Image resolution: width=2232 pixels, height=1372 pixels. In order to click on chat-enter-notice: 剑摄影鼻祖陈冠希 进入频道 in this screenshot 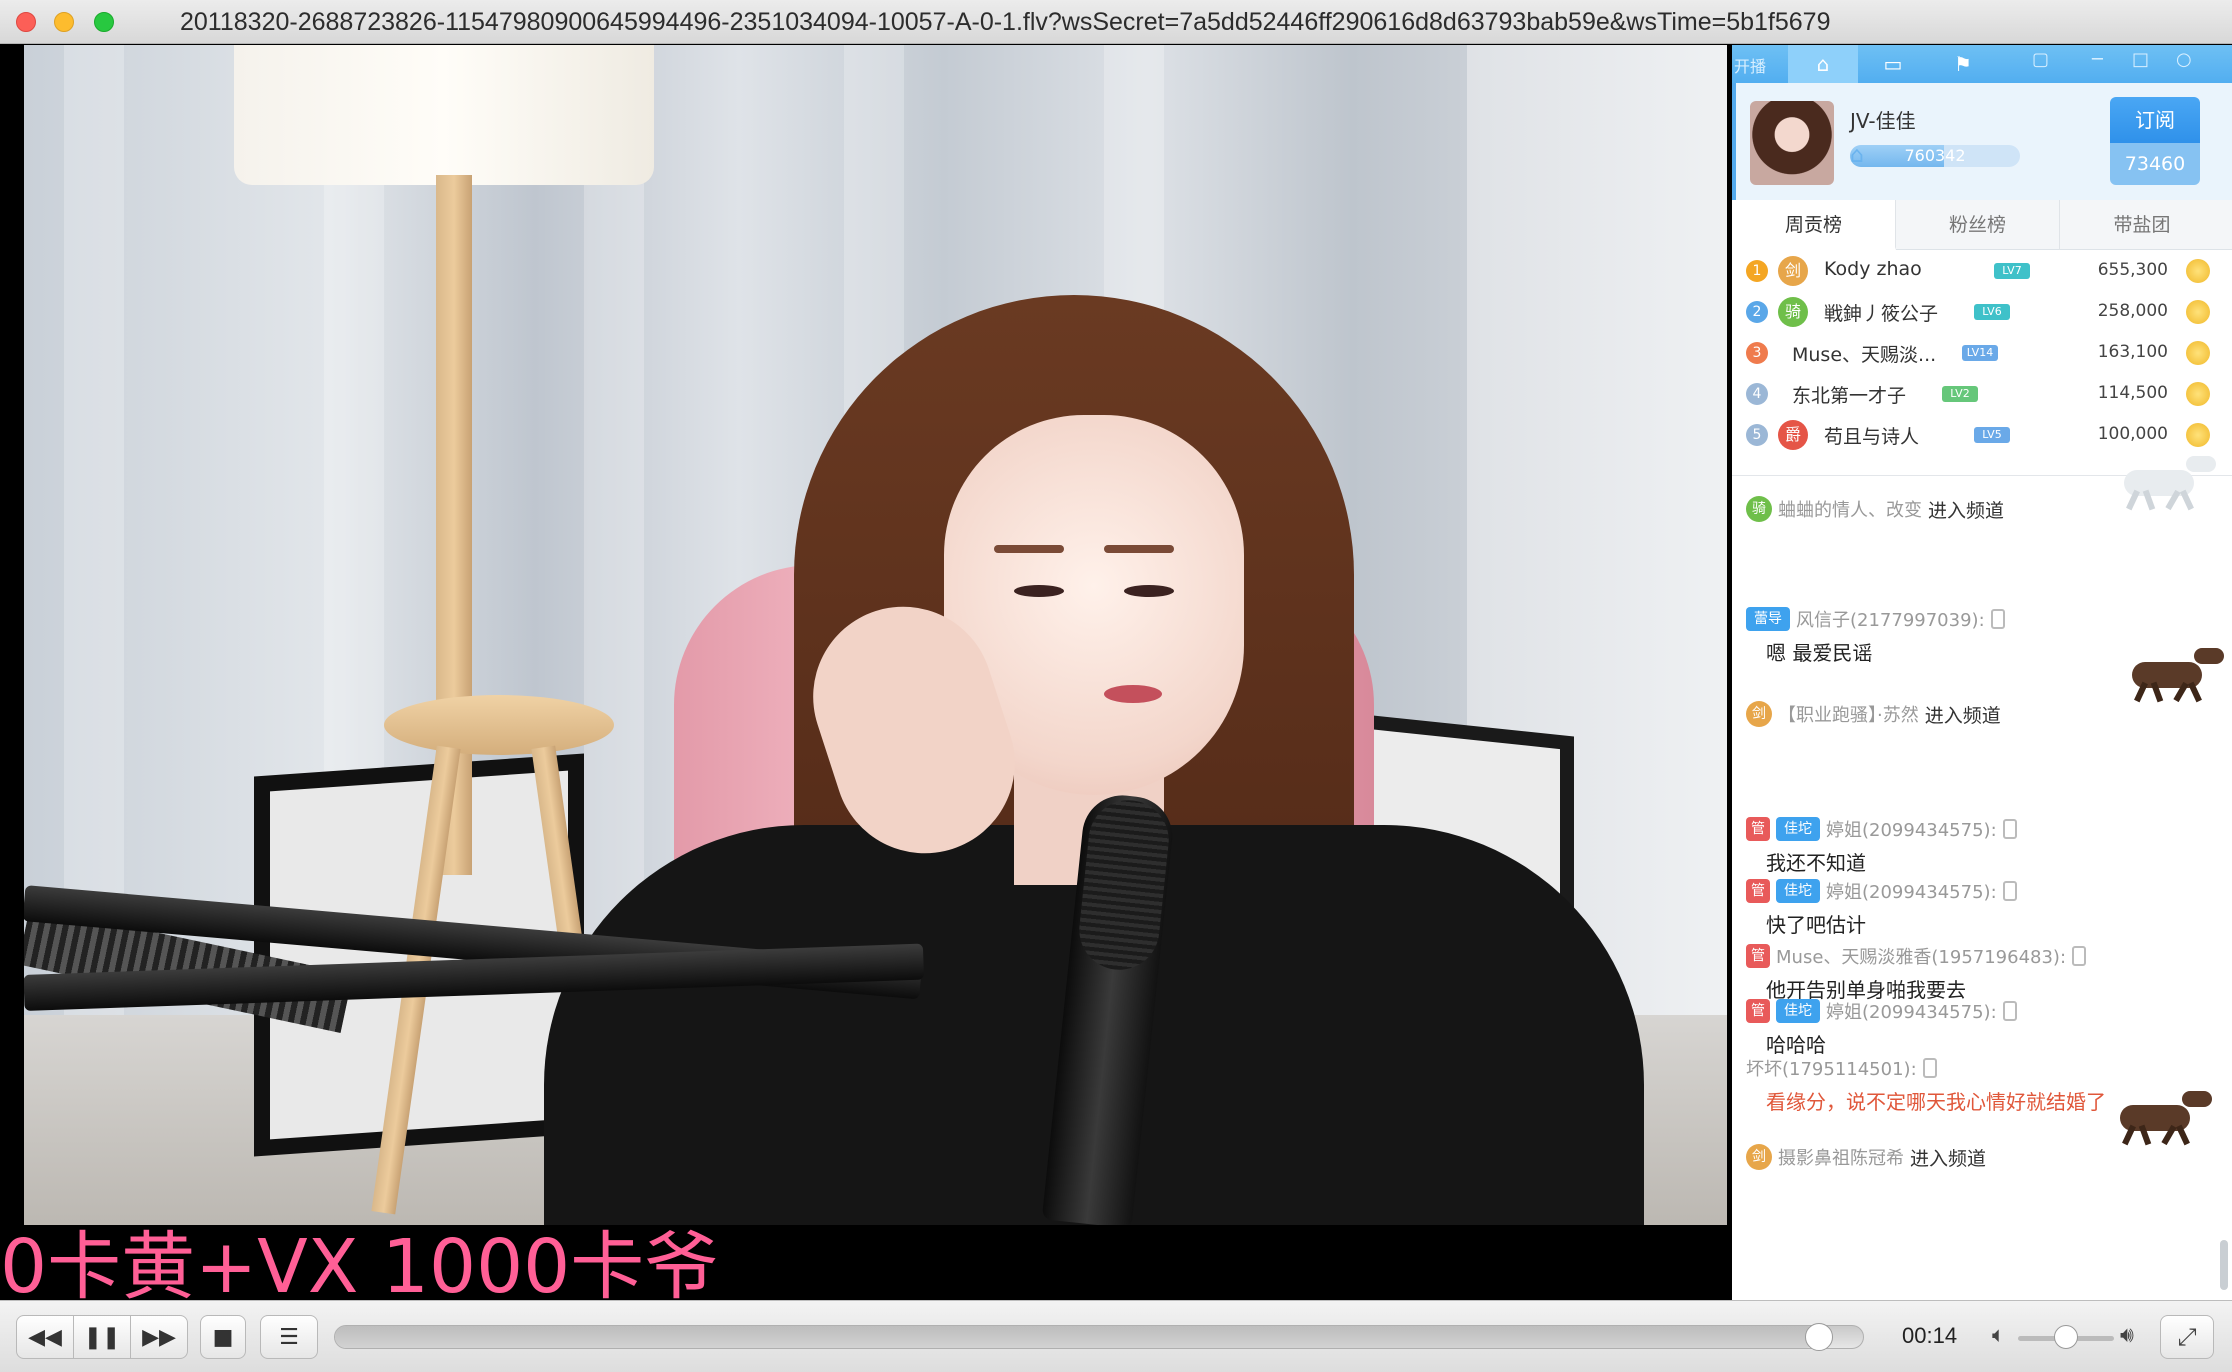, I will do `click(1981, 1131)`.